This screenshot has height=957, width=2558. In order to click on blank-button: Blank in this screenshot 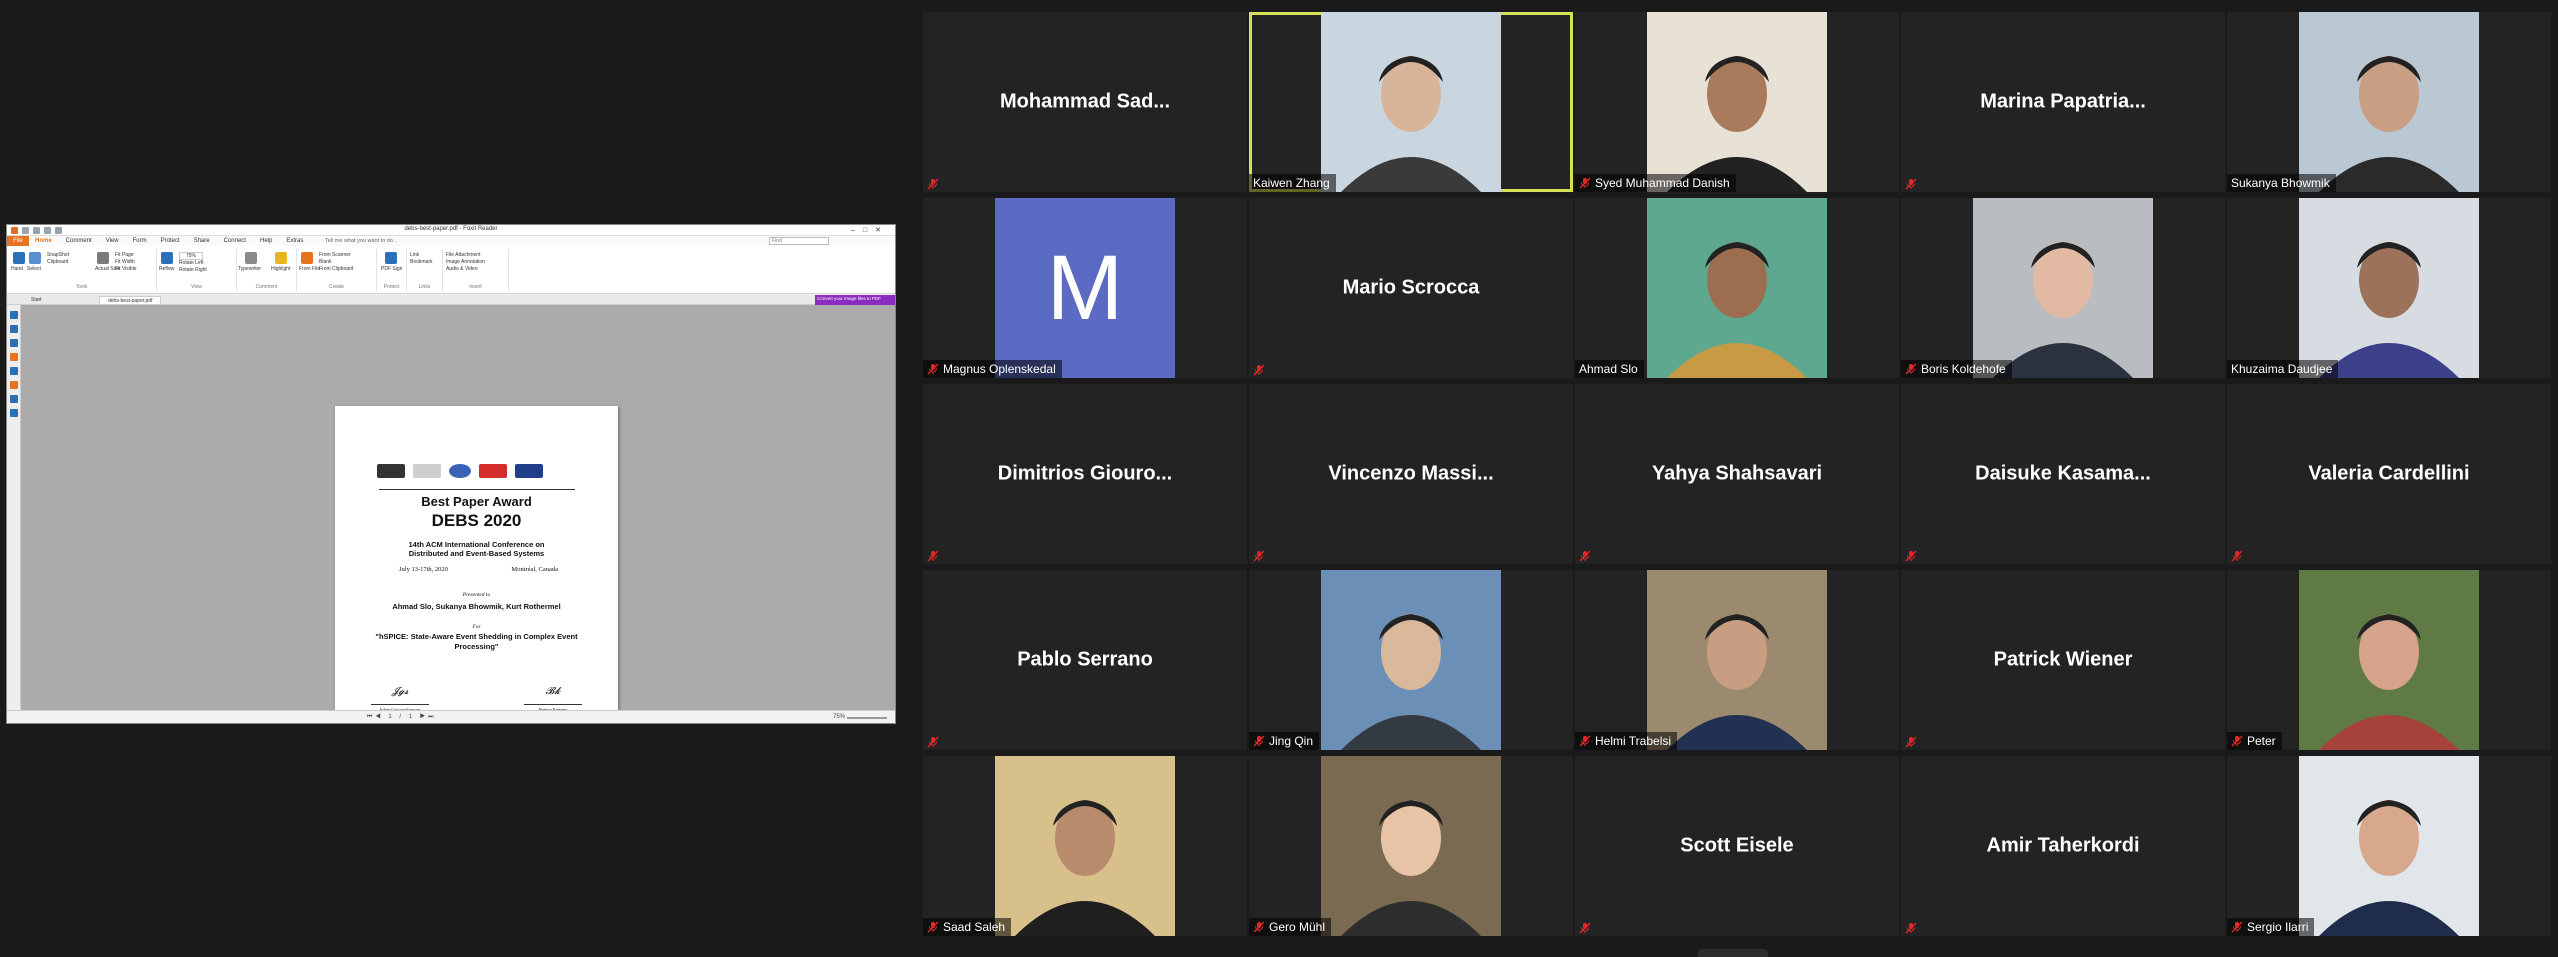, I will do `click(325, 262)`.